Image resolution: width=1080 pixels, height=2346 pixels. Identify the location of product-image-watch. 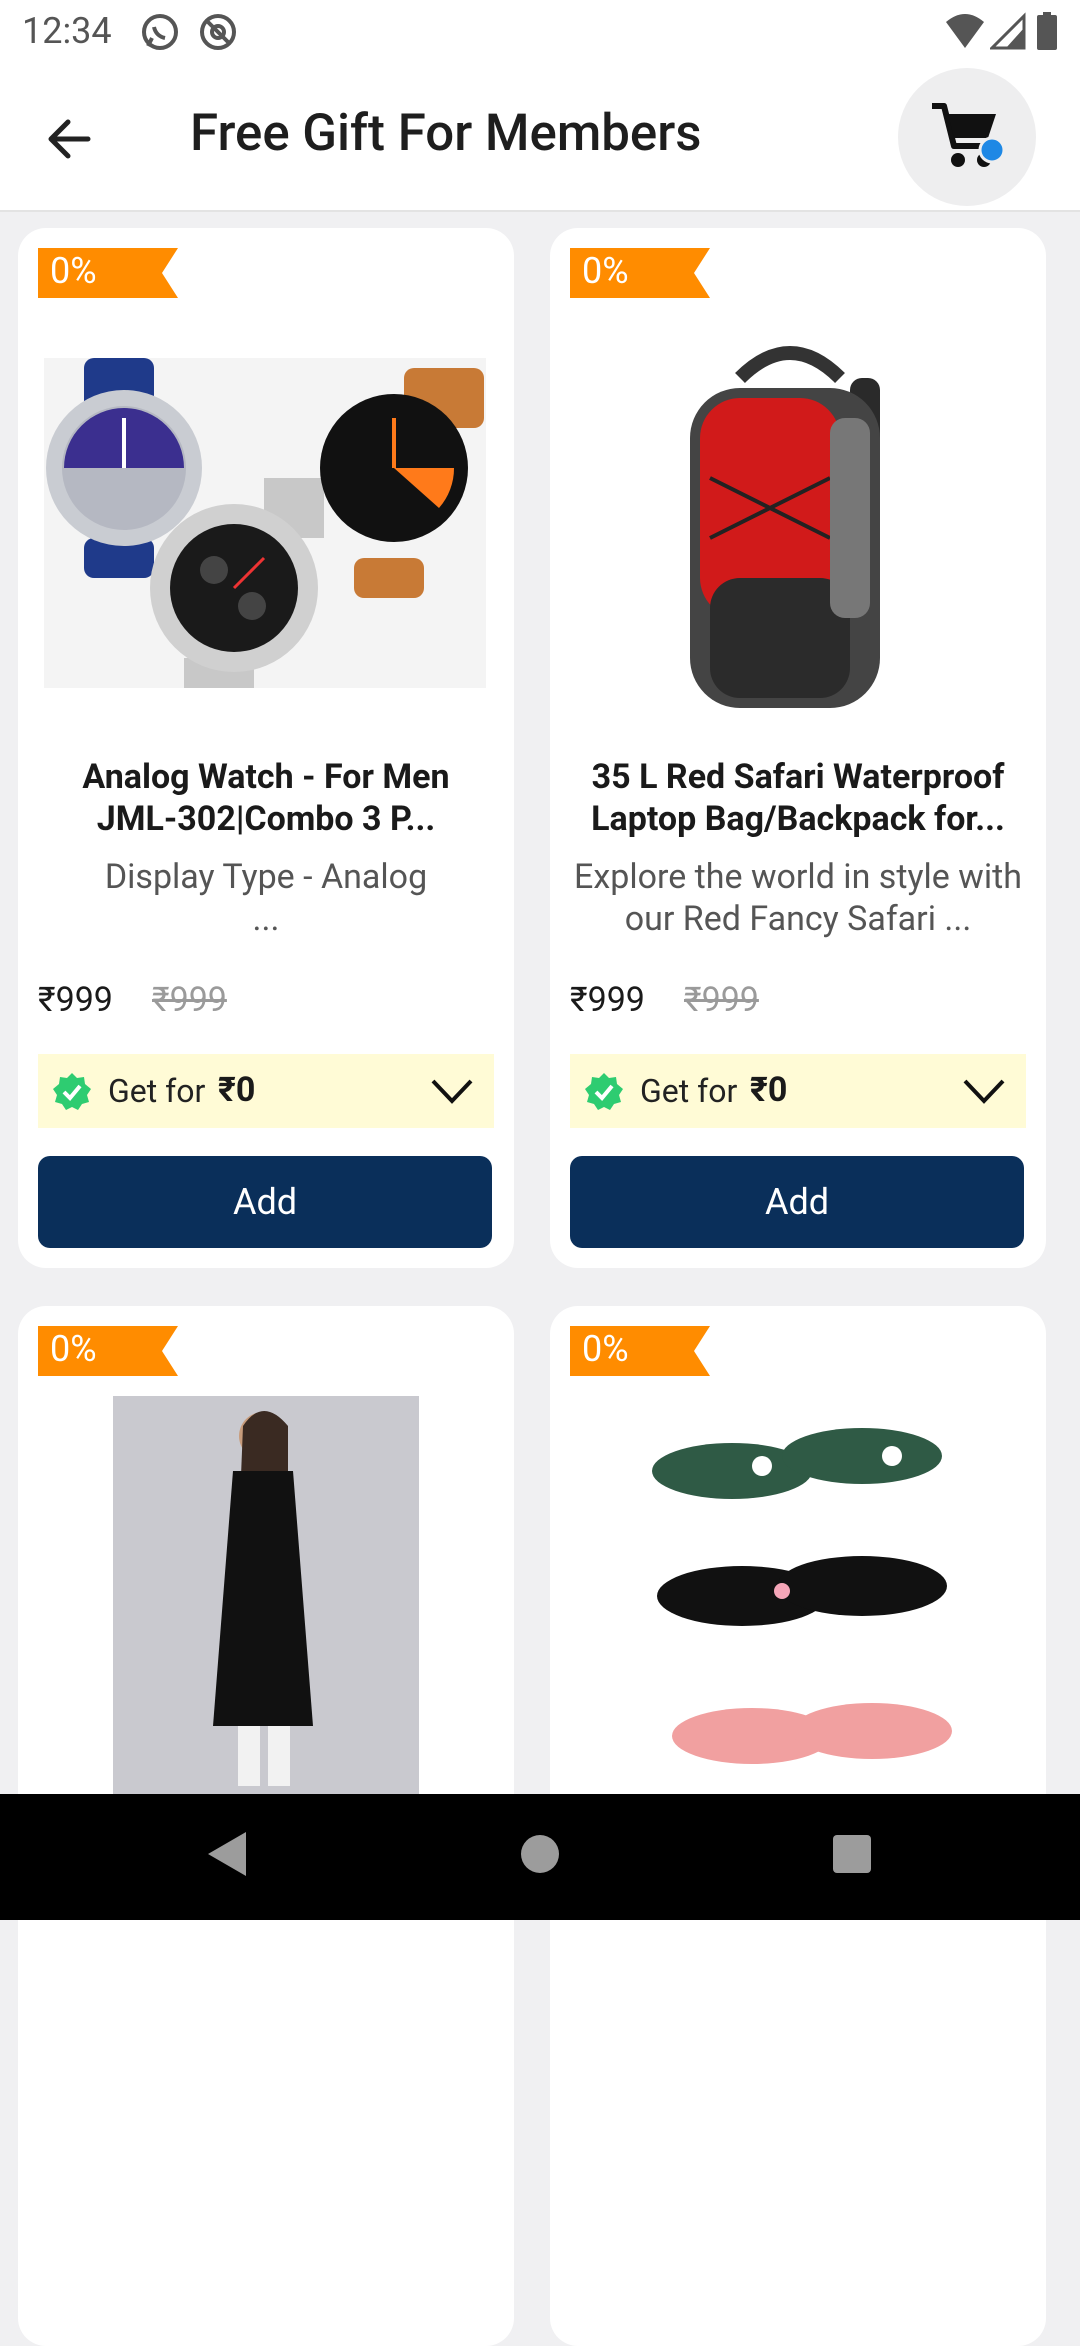
(265, 523).